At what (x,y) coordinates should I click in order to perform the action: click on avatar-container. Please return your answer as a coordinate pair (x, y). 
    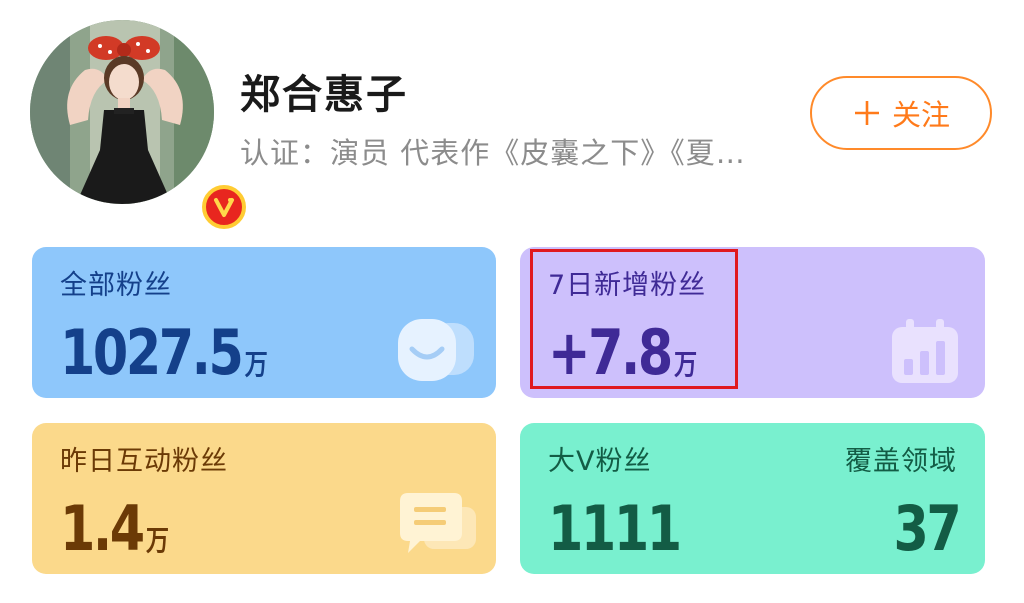
    Looking at the image, I should click on (138, 124).